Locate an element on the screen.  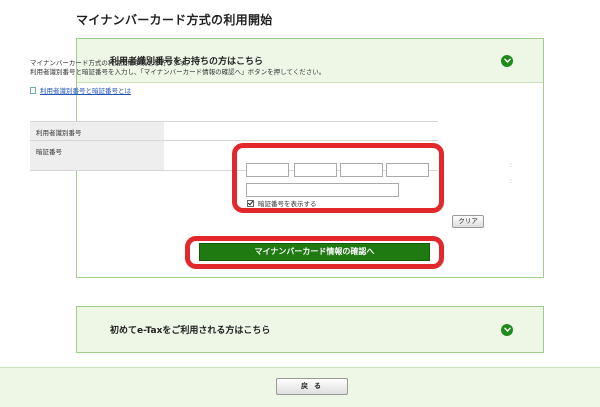
document-icon is located at coordinates (33, 90).